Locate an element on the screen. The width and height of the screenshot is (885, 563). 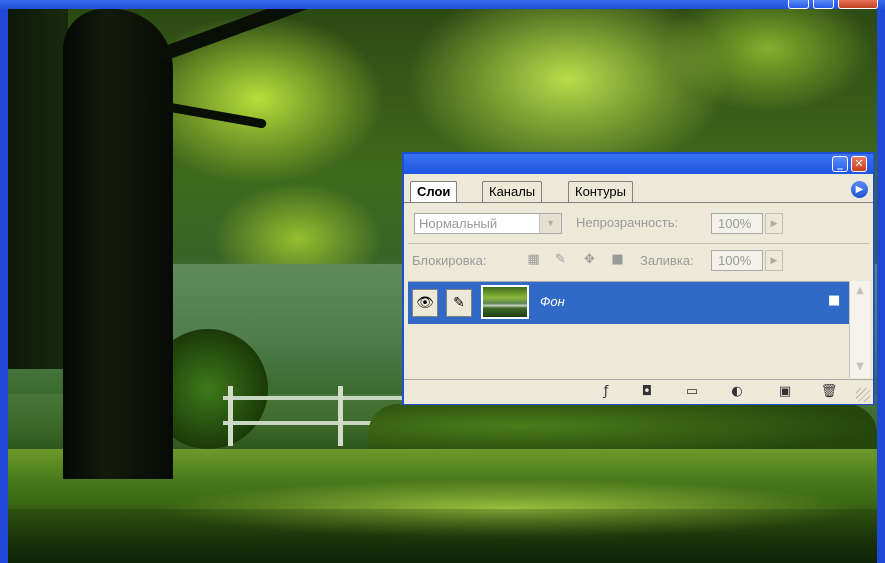
chevron-down-icon: ▼ is located at coordinates (550, 223).